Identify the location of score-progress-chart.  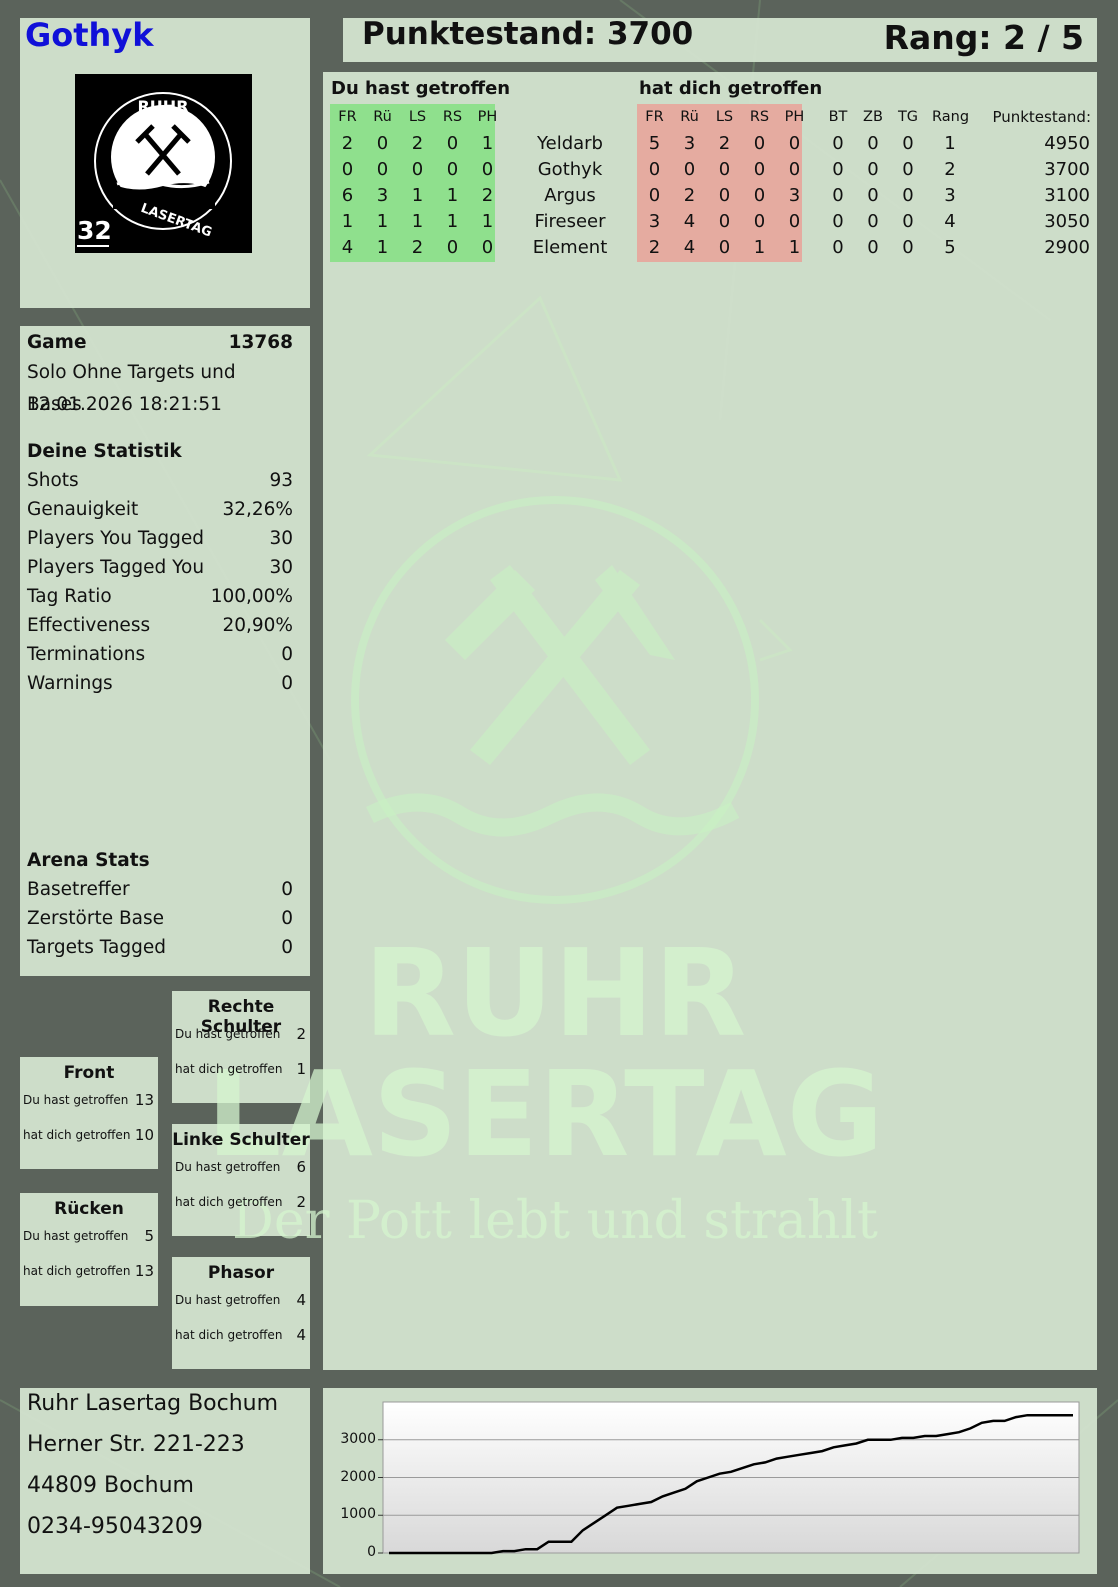
(729, 1478).